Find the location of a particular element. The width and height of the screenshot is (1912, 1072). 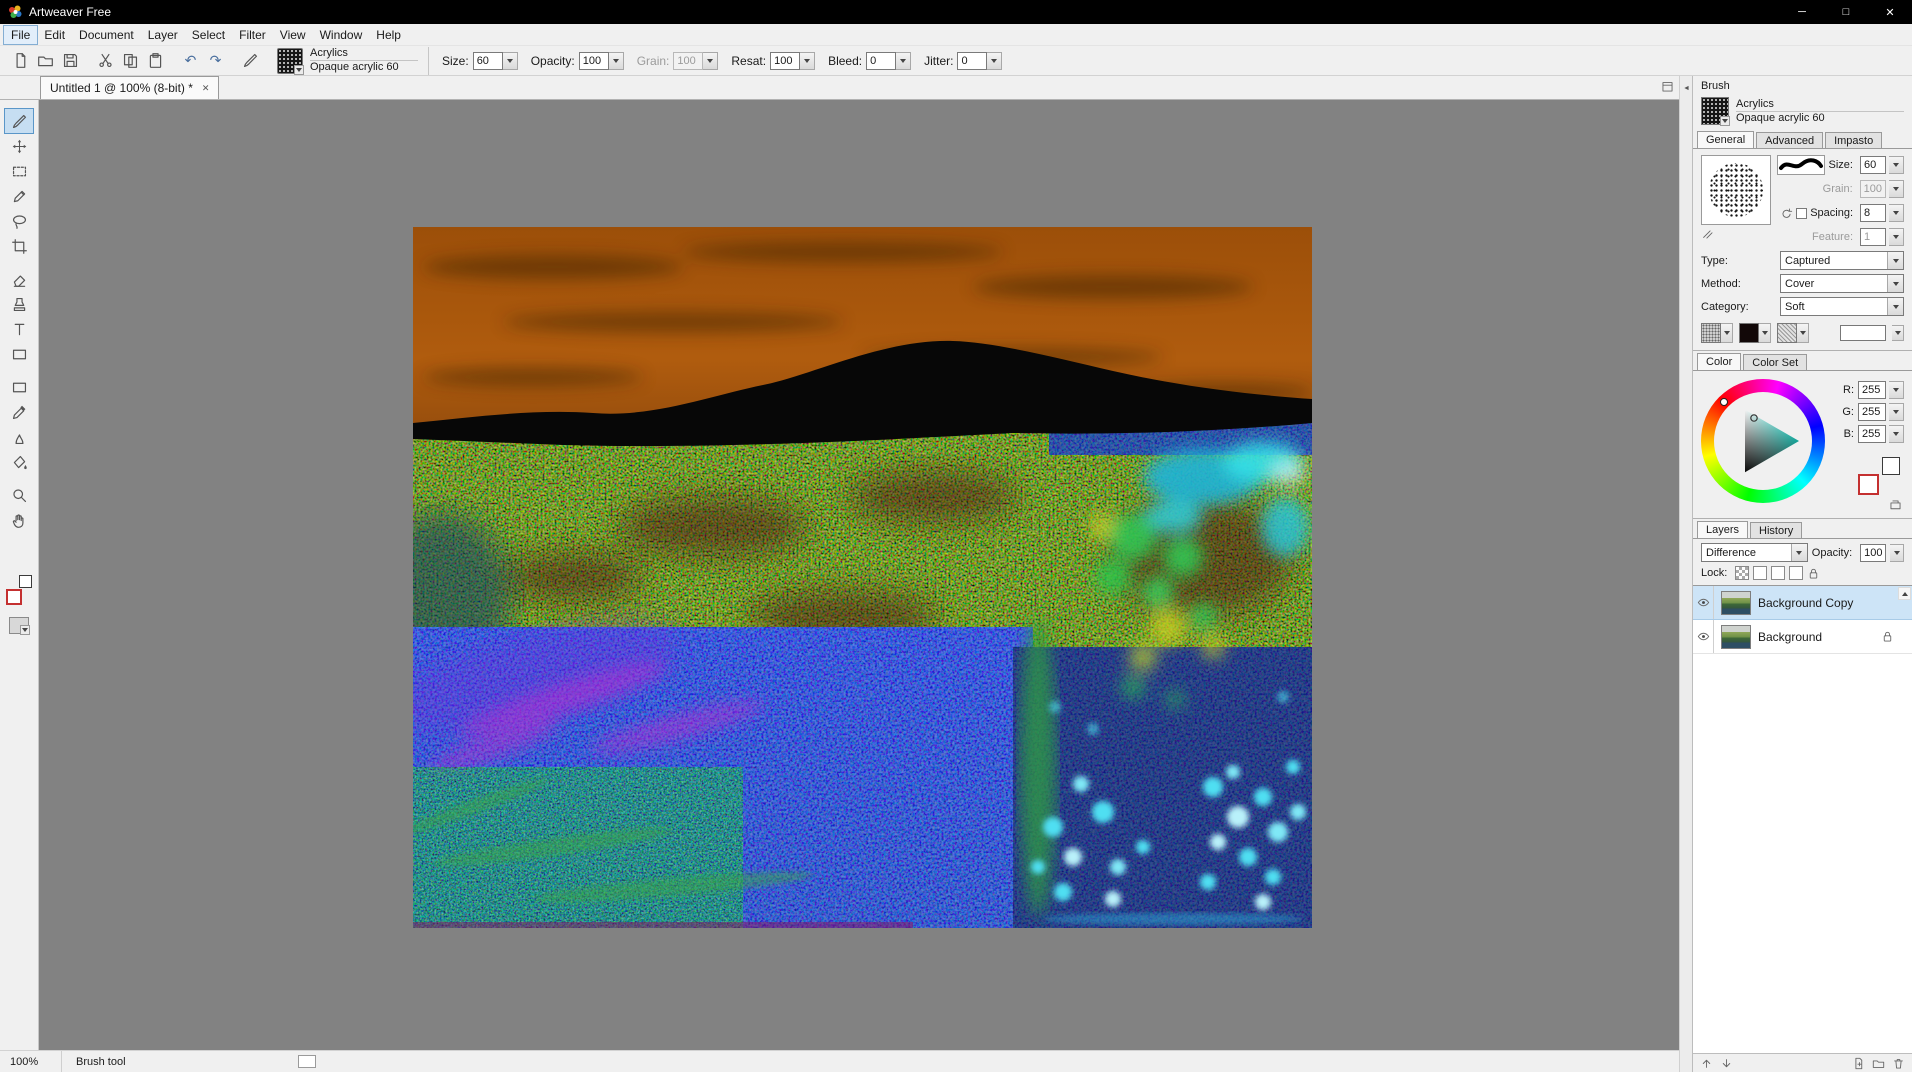

blue-spinner is located at coordinates (1896, 434).